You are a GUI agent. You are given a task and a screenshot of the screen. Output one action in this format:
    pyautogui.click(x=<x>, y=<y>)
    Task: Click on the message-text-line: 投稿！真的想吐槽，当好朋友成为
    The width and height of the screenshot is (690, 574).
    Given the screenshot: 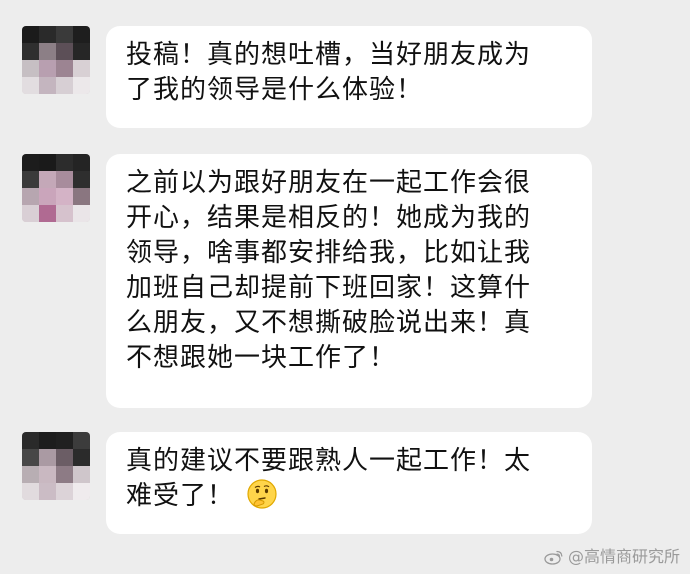 What is the action you would take?
    pyautogui.click(x=329, y=55)
    